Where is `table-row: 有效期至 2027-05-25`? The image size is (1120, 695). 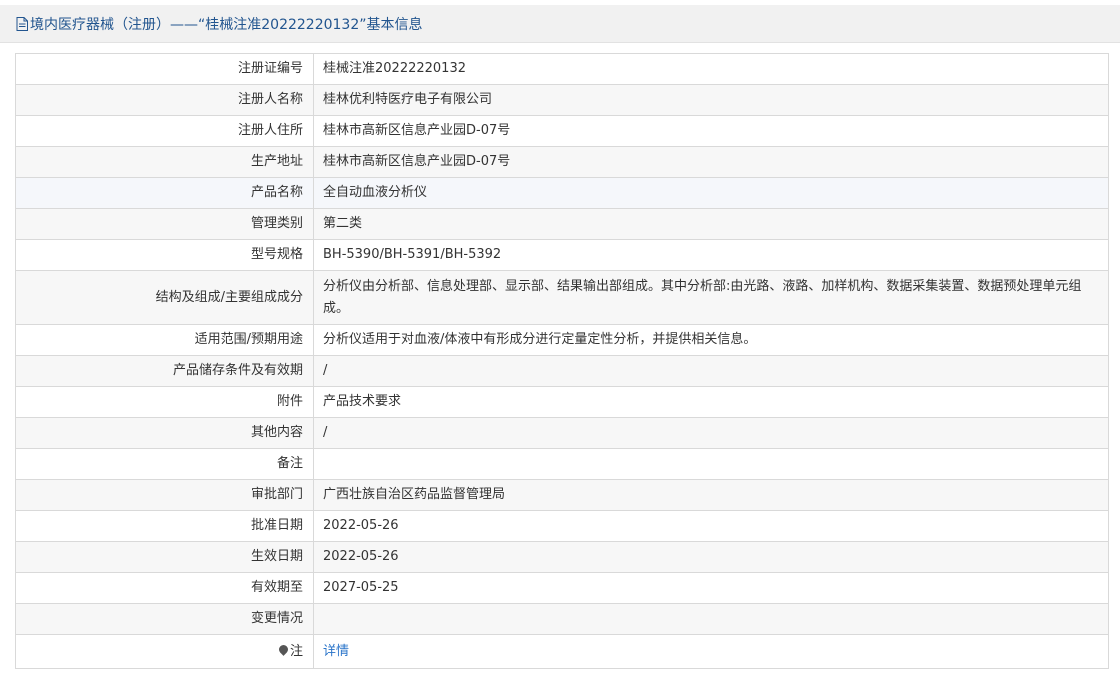 table-row: 有效期至 2027-05-25 is located at coordinates (562, 588).